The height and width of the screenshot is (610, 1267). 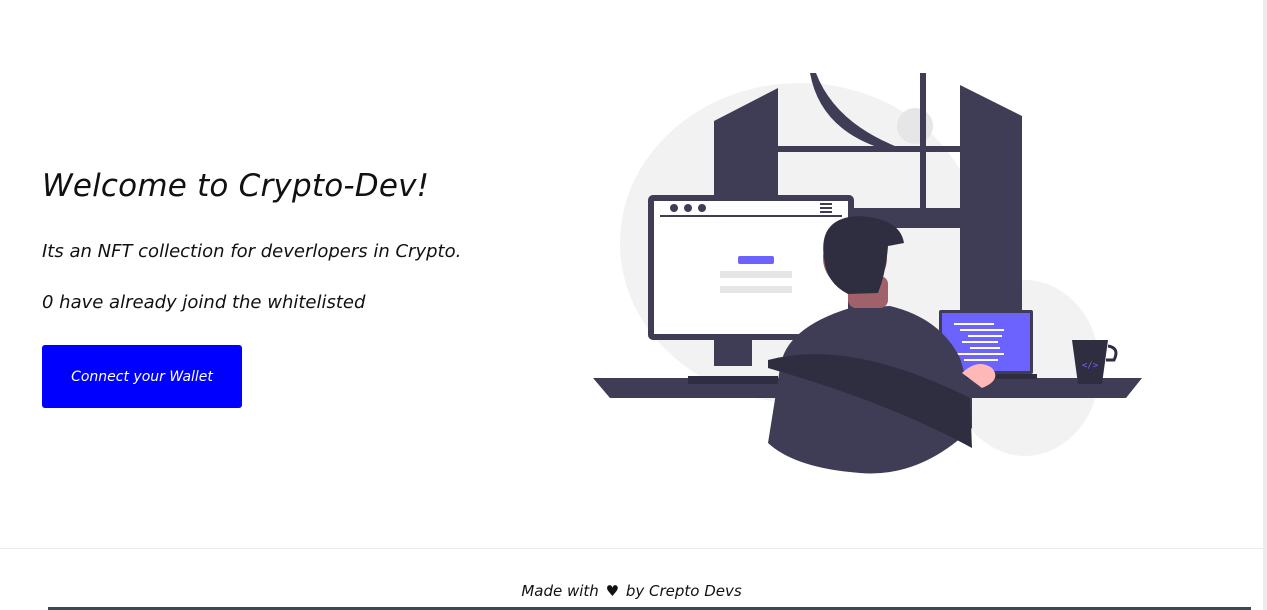 What do you see at coordinates (142, 376) in the screenshot?
I see `connect-wallet-button: Connect your Wallet` at bounding box center [142, 376].